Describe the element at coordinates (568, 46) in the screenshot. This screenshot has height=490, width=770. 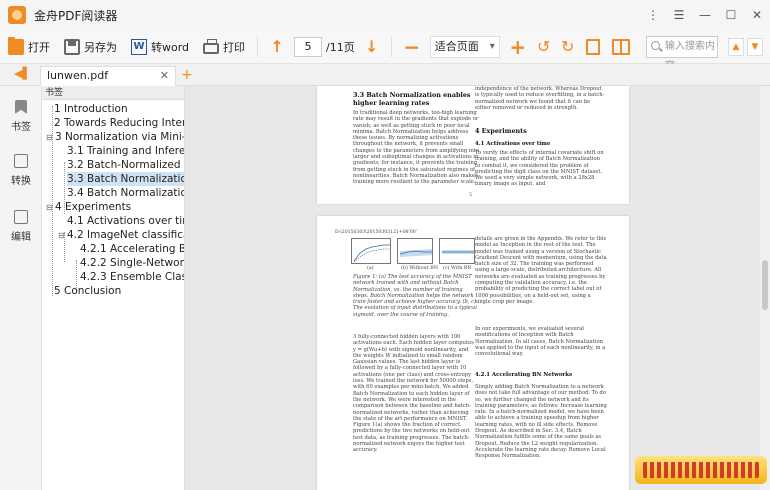
I see `rotate-right-icon: ↻` at that location.